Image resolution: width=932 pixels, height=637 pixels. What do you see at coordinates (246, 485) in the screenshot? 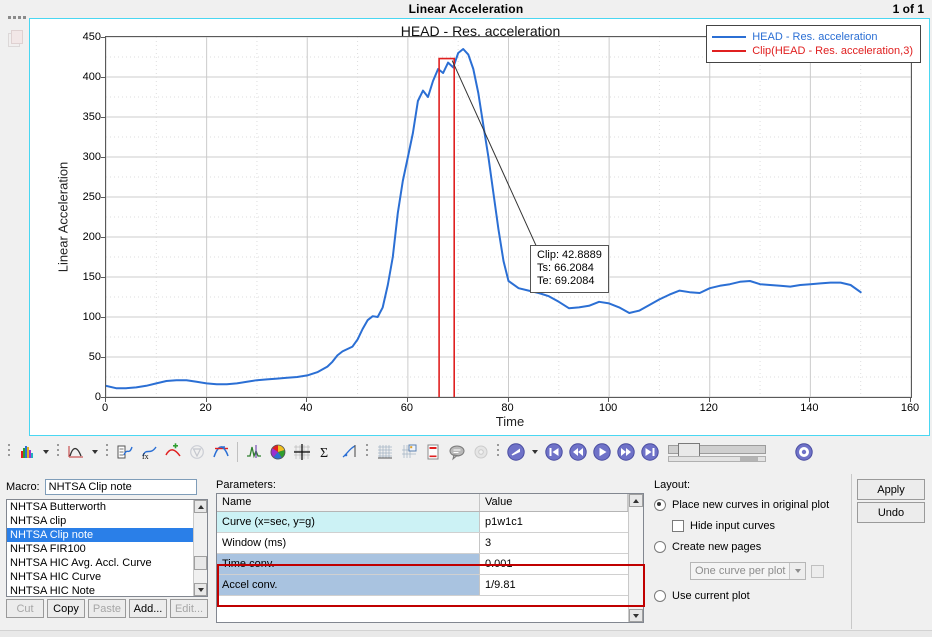
I see `parameters-label: Parameters:` at bounding box center [246, 485].